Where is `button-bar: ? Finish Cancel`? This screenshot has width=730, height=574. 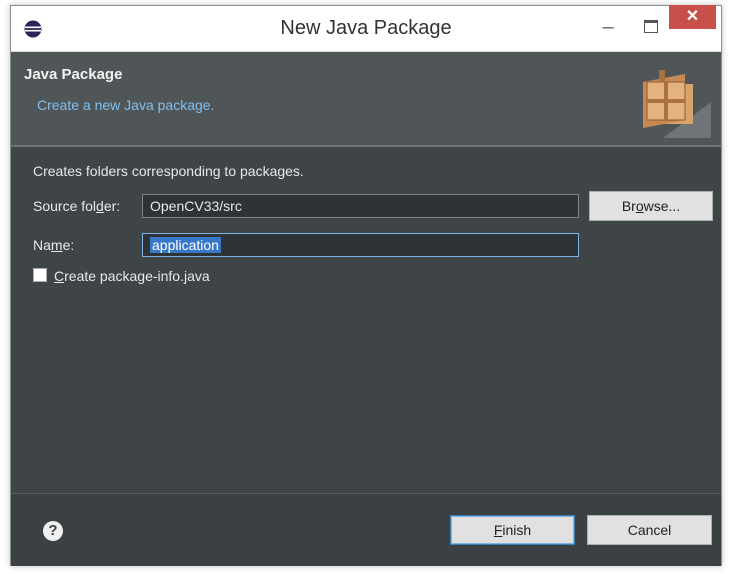
button-bar: ? Finish Cancel is located at coordinates (366, 529).